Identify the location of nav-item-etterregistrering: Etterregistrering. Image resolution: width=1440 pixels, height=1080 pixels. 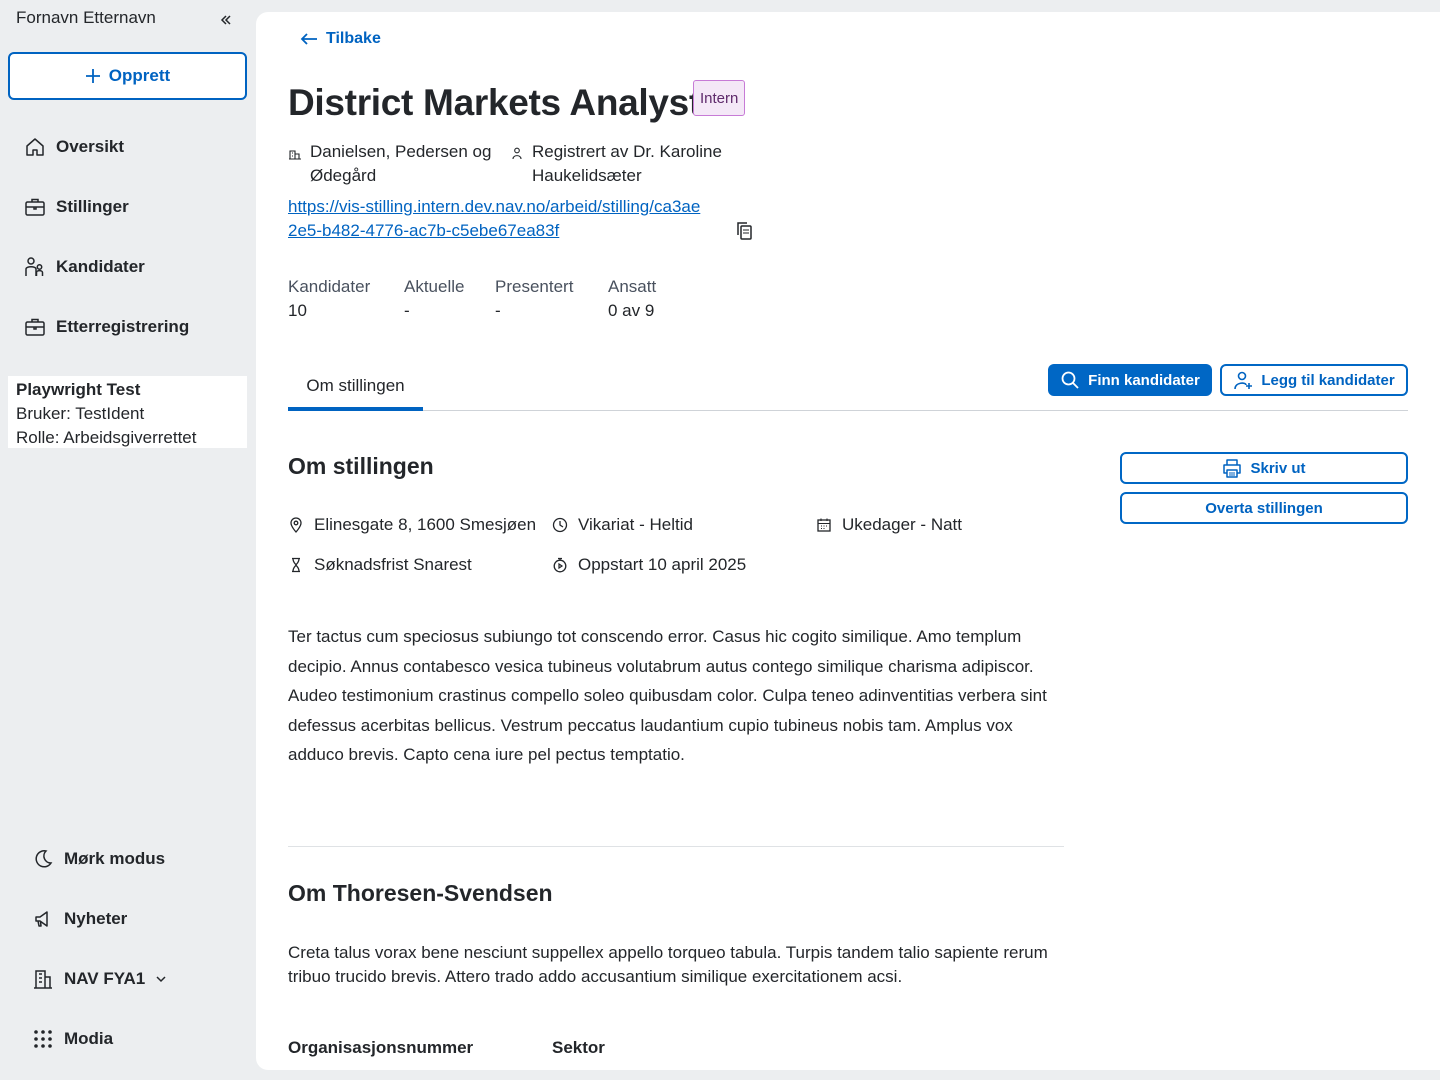
(106, 327).